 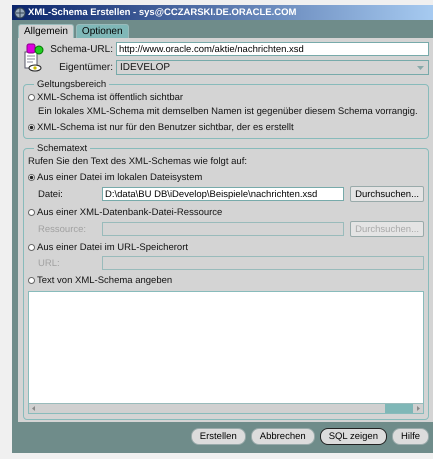 What do you see at coordinates (226, 408) in the screenshot?
I see `horizontal-scrollbar` at bounding box center [226, 408].